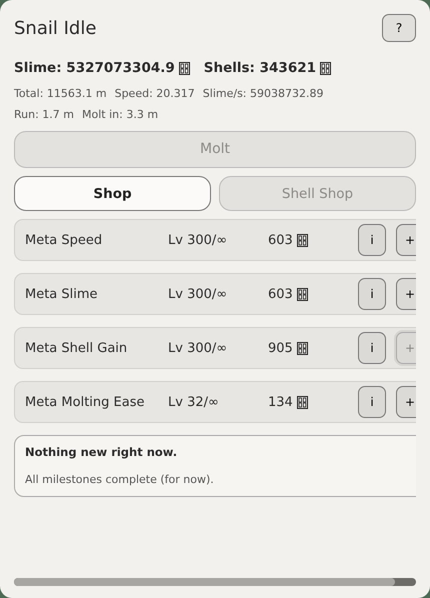 This screenshot has width=430, height=598. Describe the element at coordinates (263, 94) in the screenshot. I see `stat-text: Slime/s: 59038732.89` at that location.